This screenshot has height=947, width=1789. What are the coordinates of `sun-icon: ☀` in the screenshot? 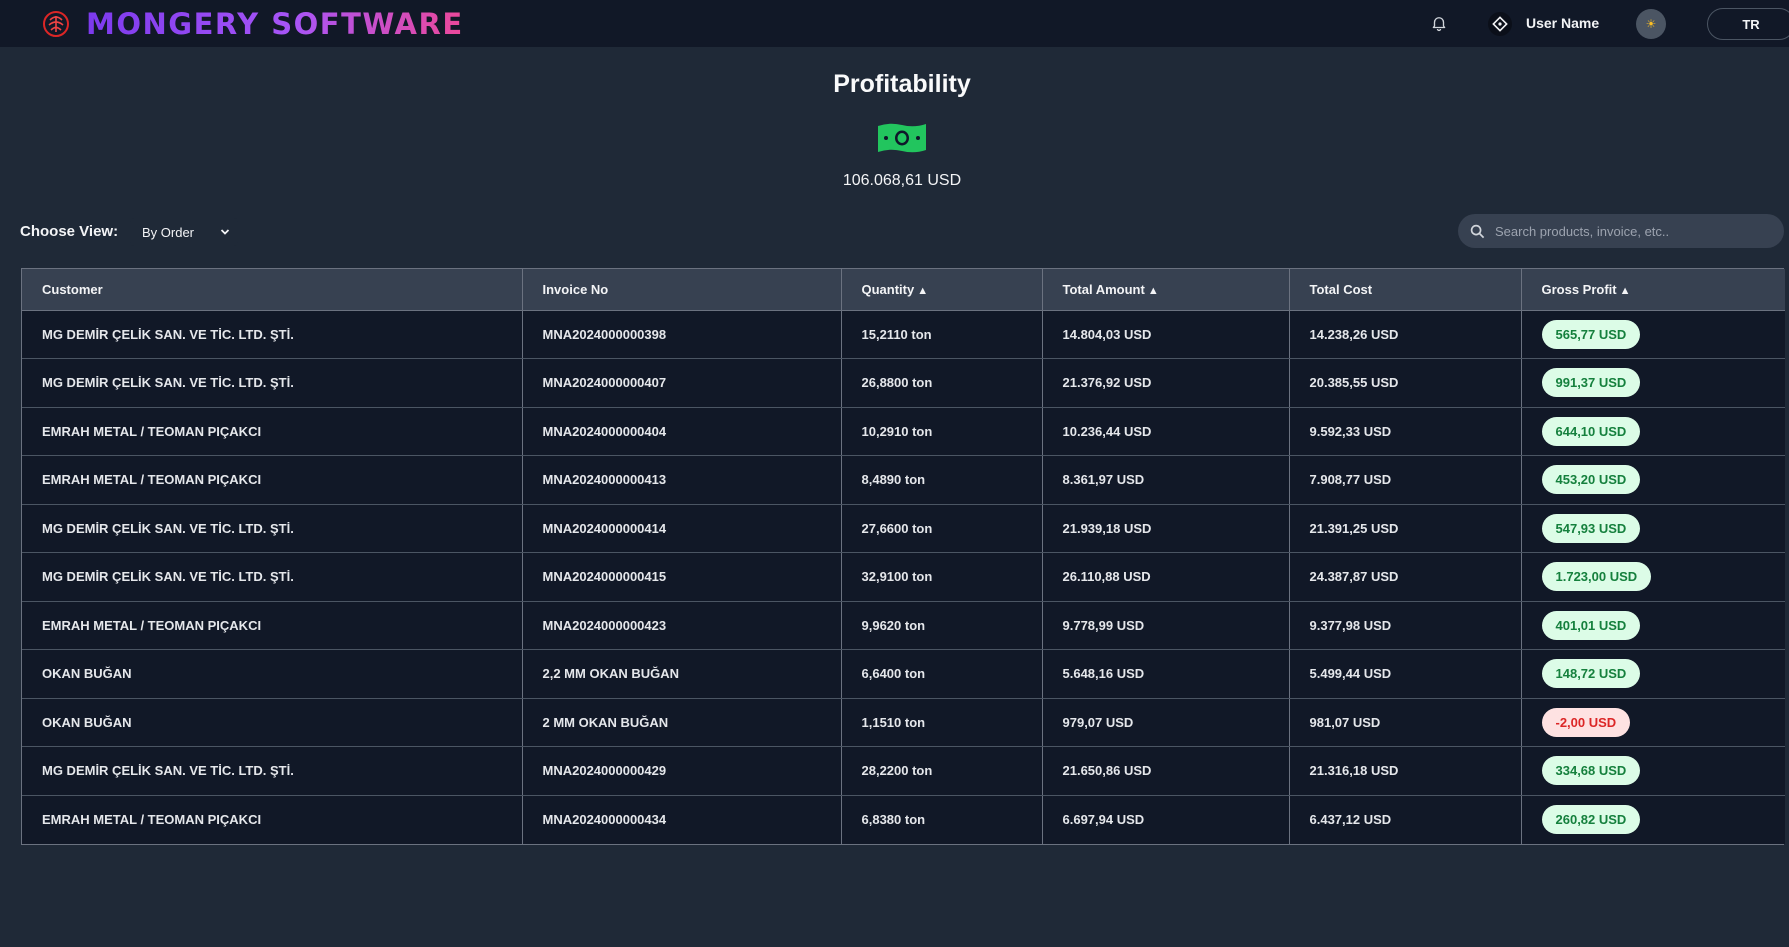 It's located at (1651, 24).